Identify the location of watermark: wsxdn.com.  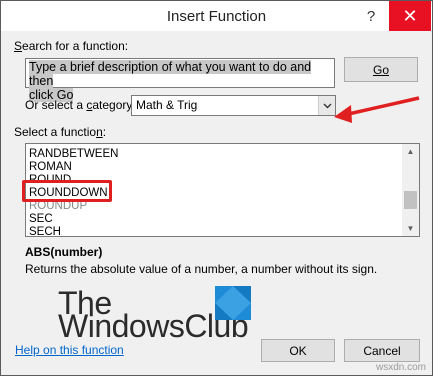
(400, 367).